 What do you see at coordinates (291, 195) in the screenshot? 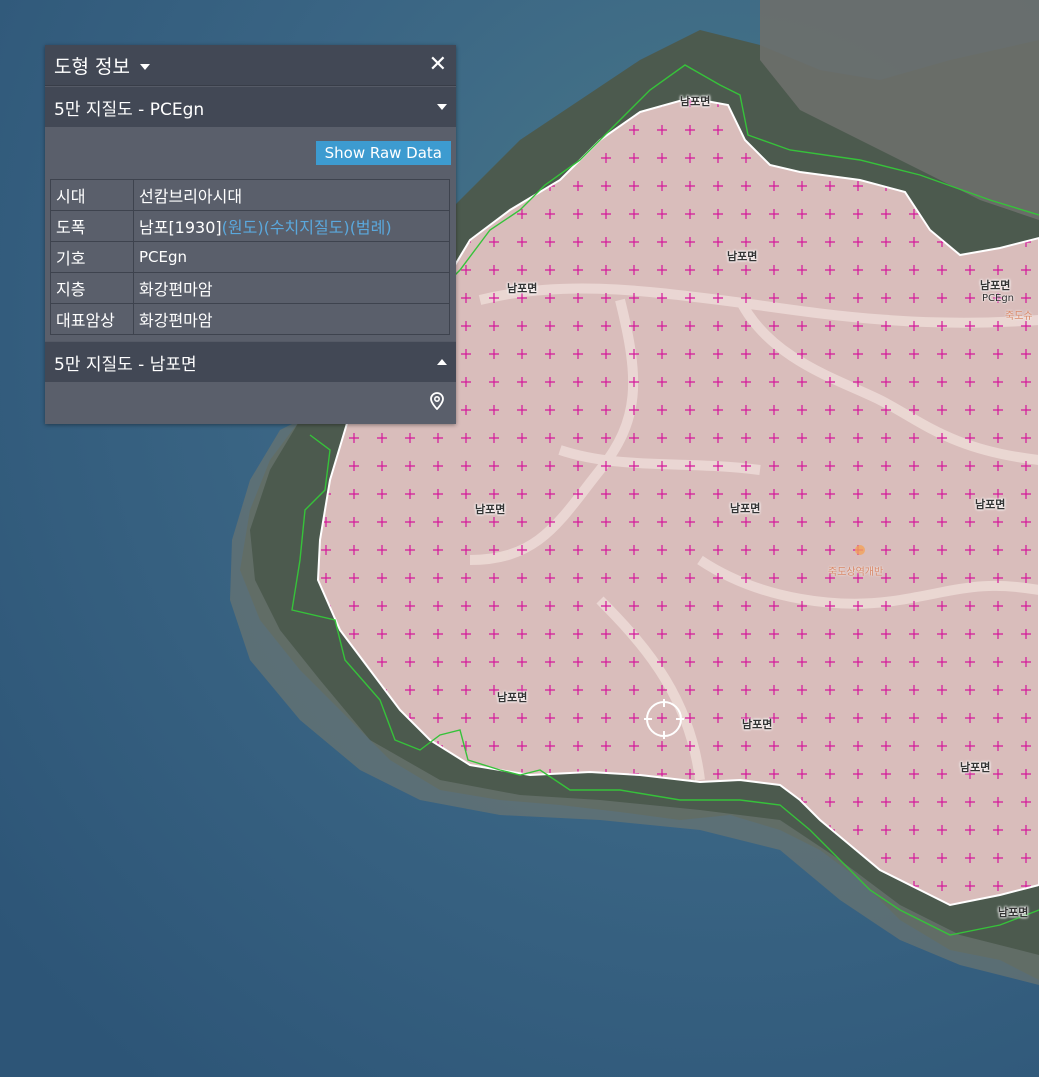
I see `attr-value: 선캄브리아시대` at bounding box center [291, 195].